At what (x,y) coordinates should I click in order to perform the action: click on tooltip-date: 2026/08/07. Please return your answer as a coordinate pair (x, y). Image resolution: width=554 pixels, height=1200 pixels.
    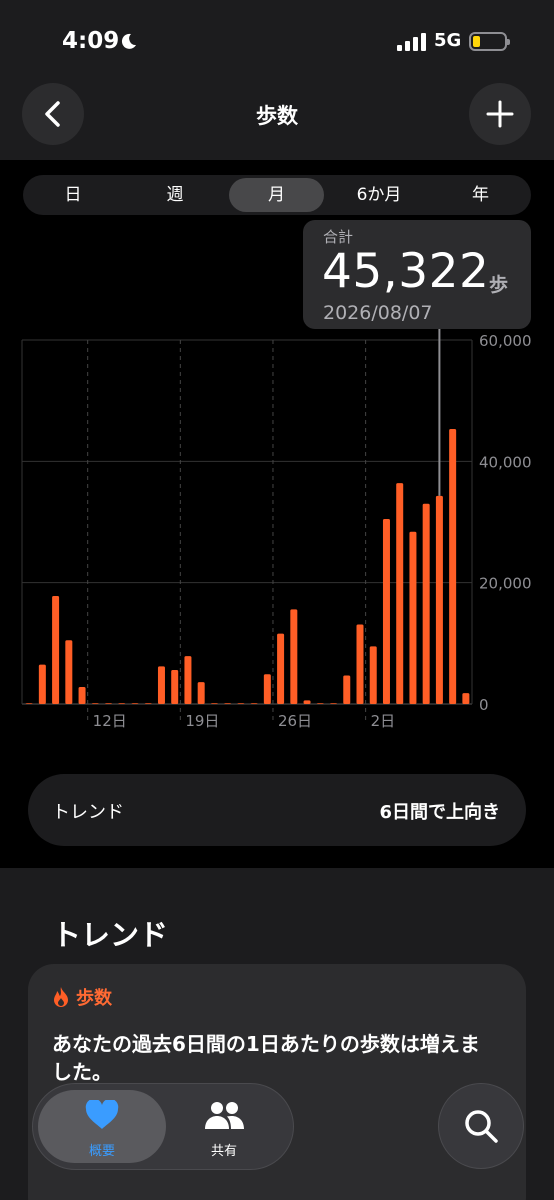
    Looking at the image, I should click on (378, 313).